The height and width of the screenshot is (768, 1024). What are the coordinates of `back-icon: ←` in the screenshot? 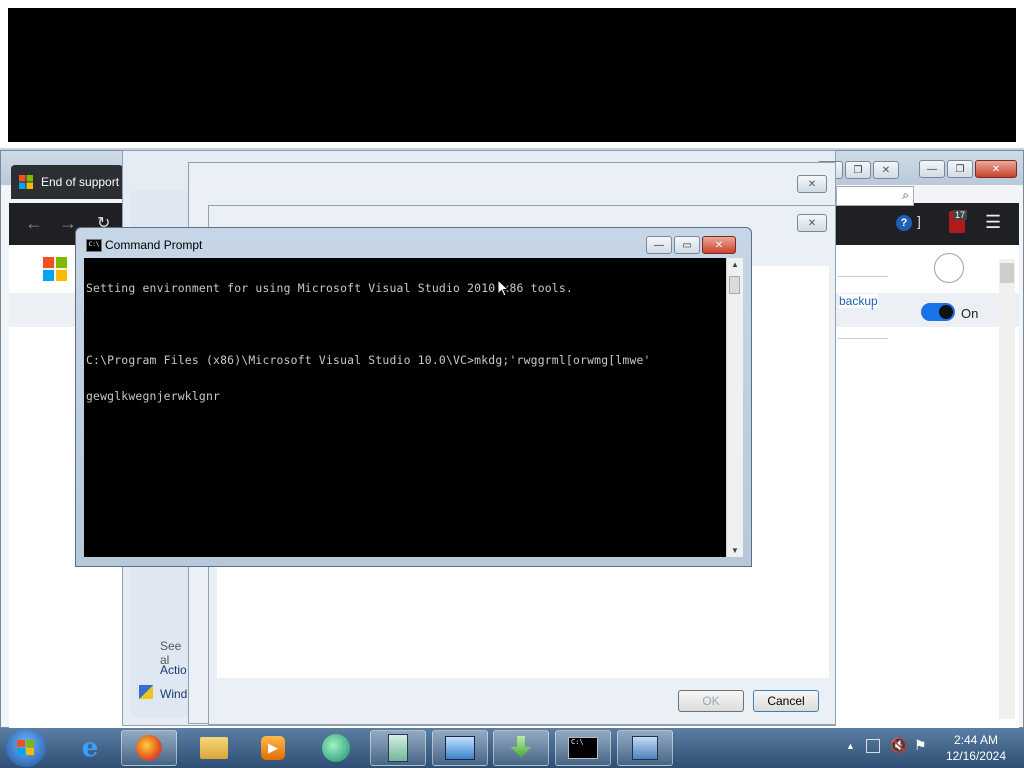 It's located at (34, 223).